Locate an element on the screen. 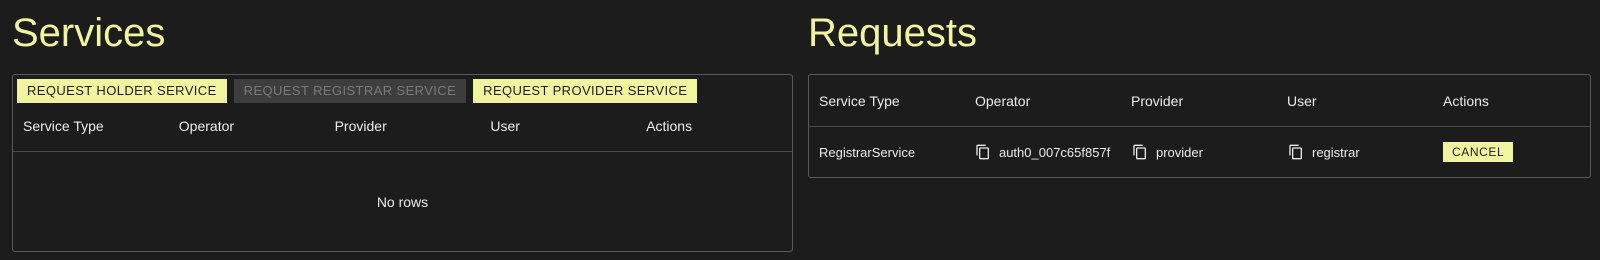  cell-service-type: RegistrarService is located at coordinates (887, 152).